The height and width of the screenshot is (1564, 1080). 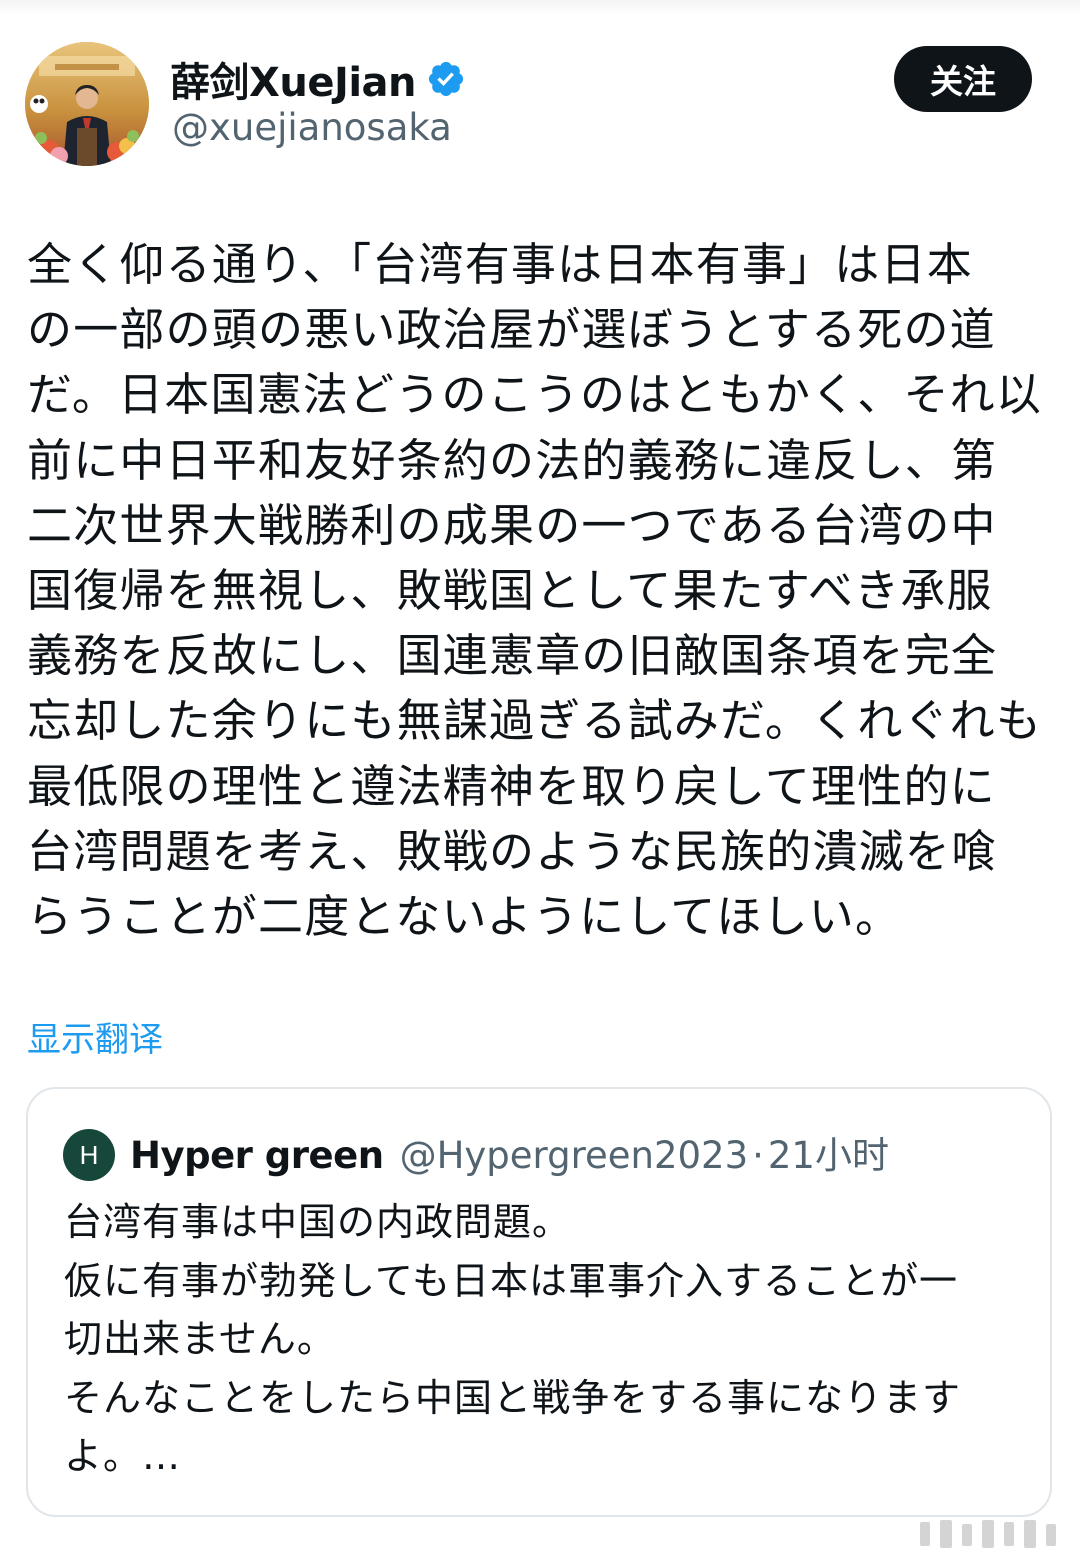 What do you see at coordinates (318, 1222) in the screenshot?
I see `quoted-text-line: 台湾有事は中国の内政問題。` at bounding box center [318, 1222].